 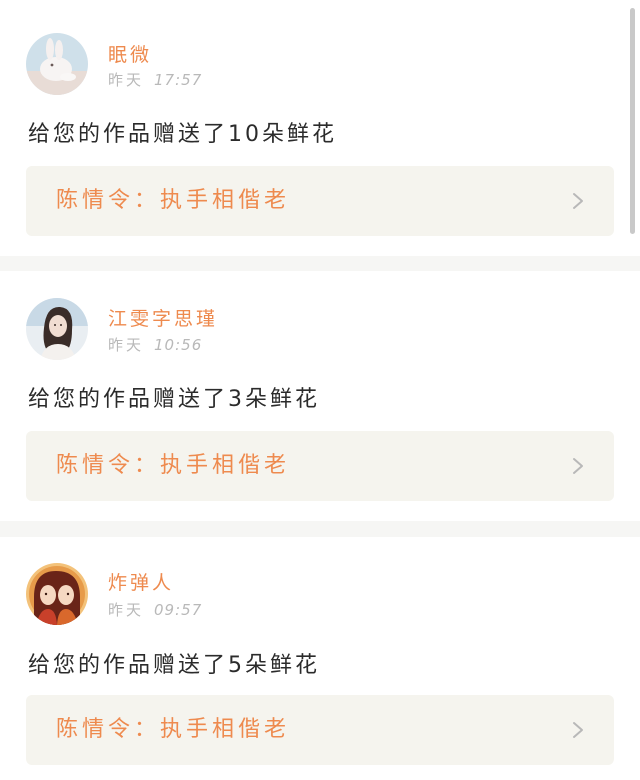 I want to click on username: 眠微, so click(x=130, y=53).